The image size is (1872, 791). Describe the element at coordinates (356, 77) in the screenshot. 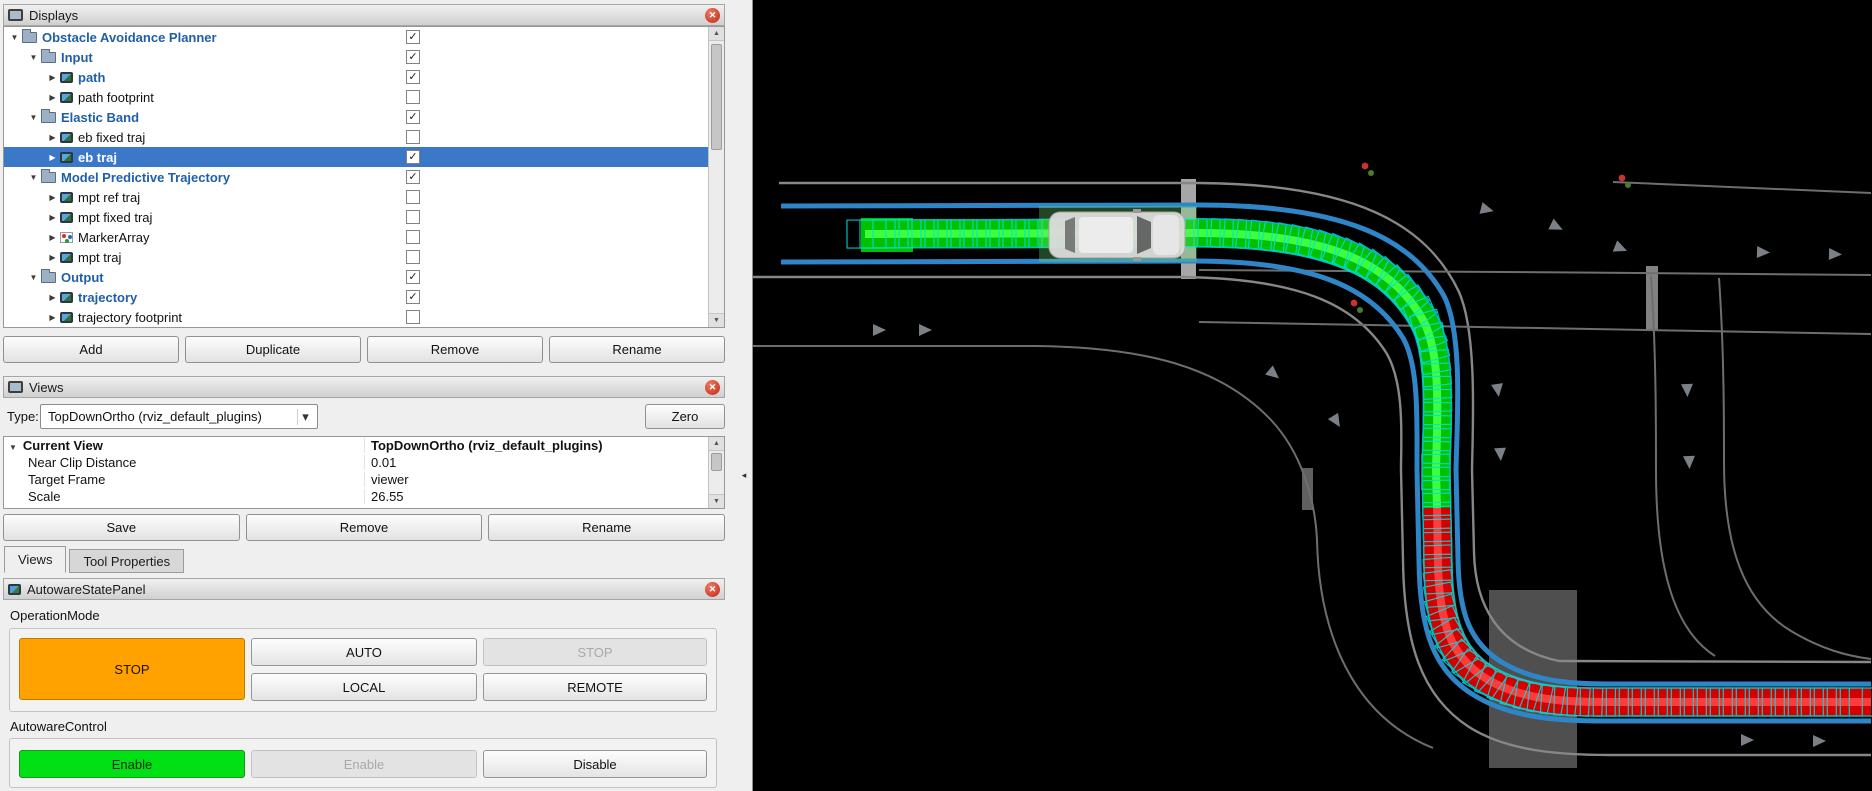

I see `tree-row-path: path` at that location.